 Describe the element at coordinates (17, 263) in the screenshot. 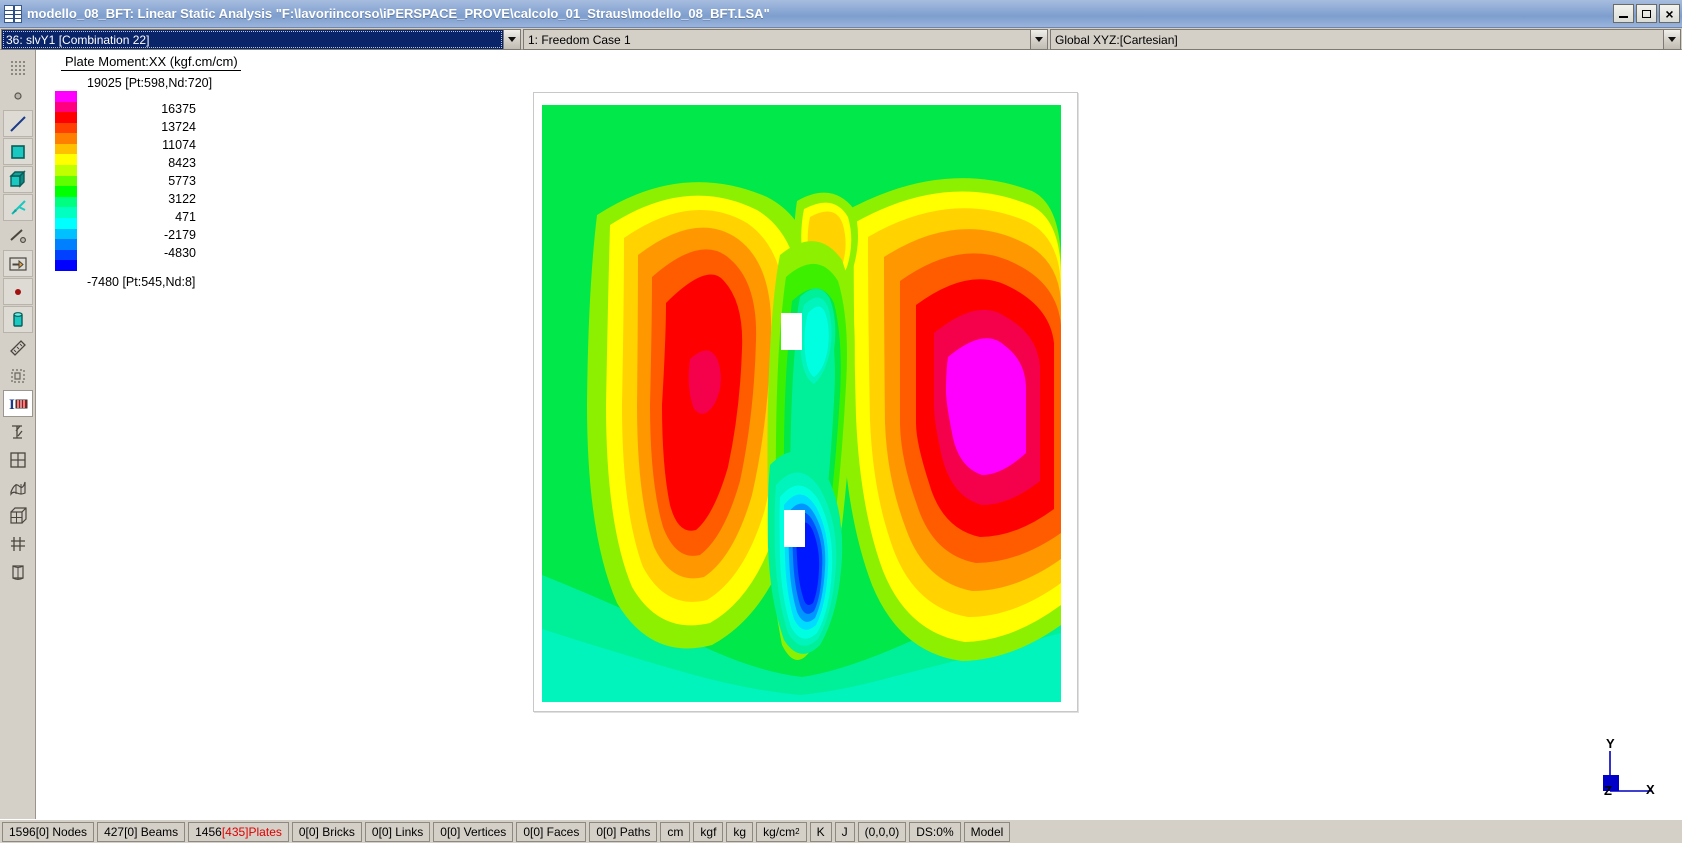

I see `select-face-icon` at that location.